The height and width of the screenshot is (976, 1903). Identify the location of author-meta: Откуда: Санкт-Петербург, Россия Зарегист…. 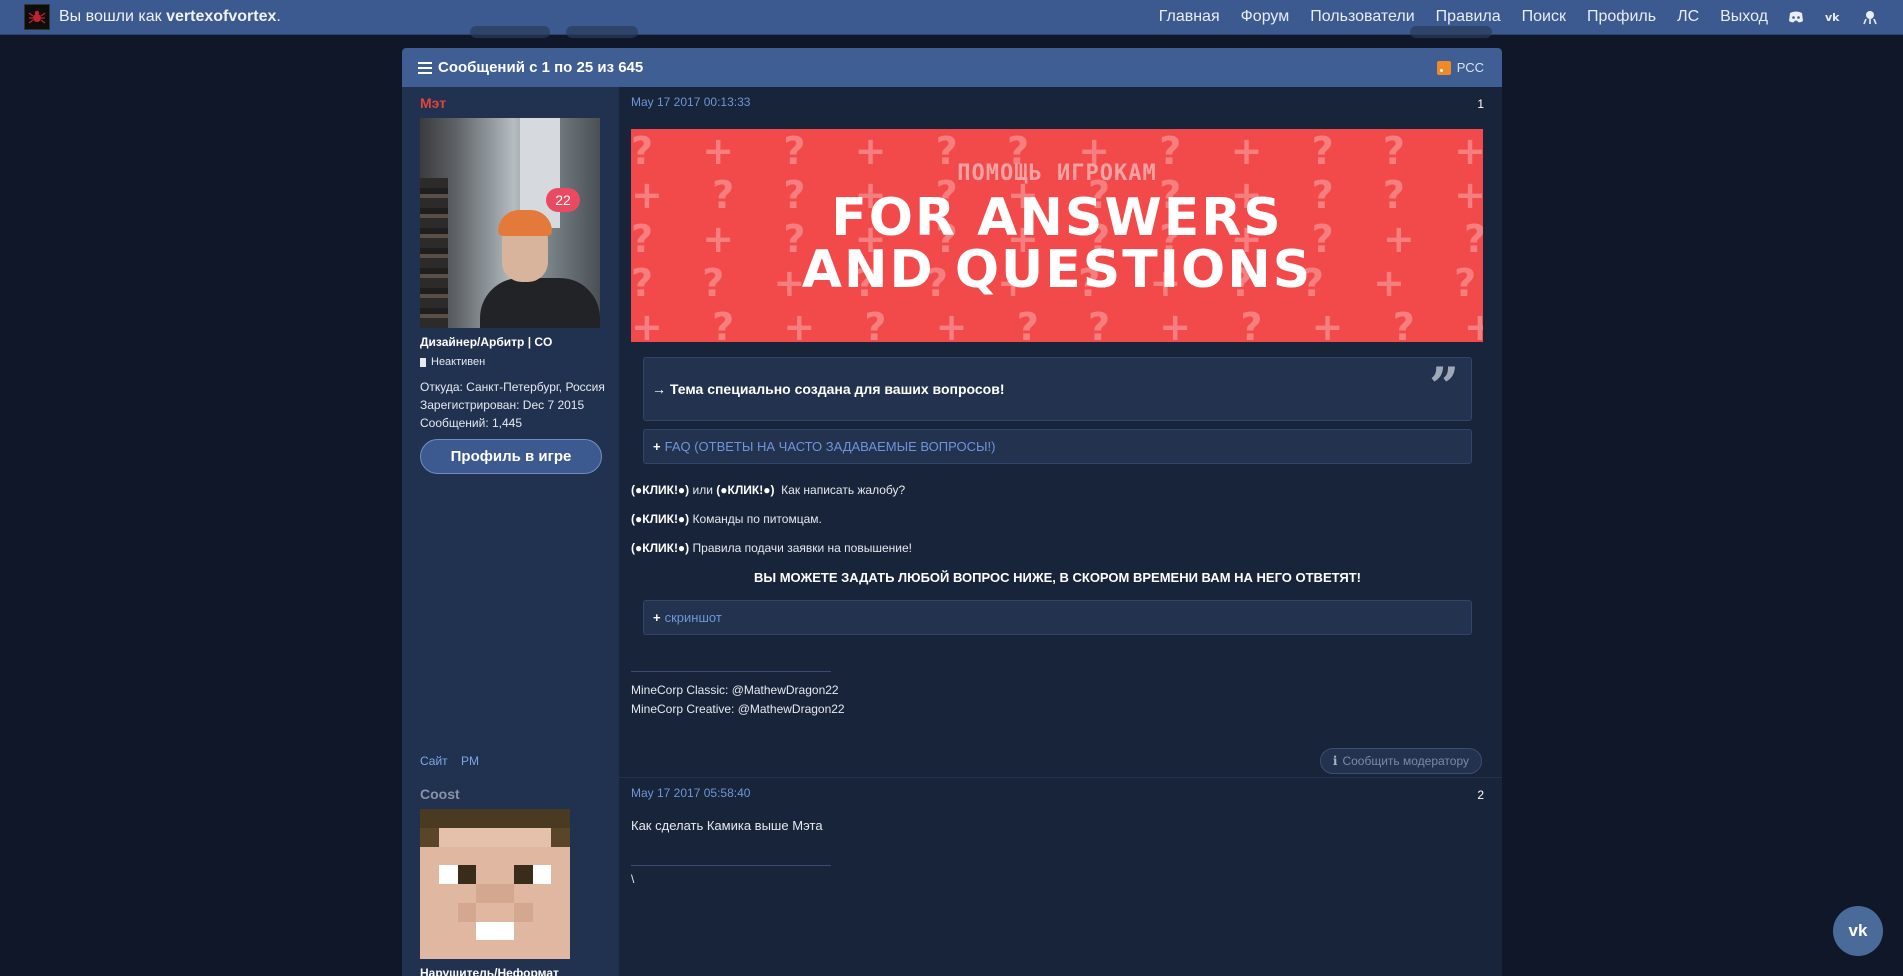
(519, 405).